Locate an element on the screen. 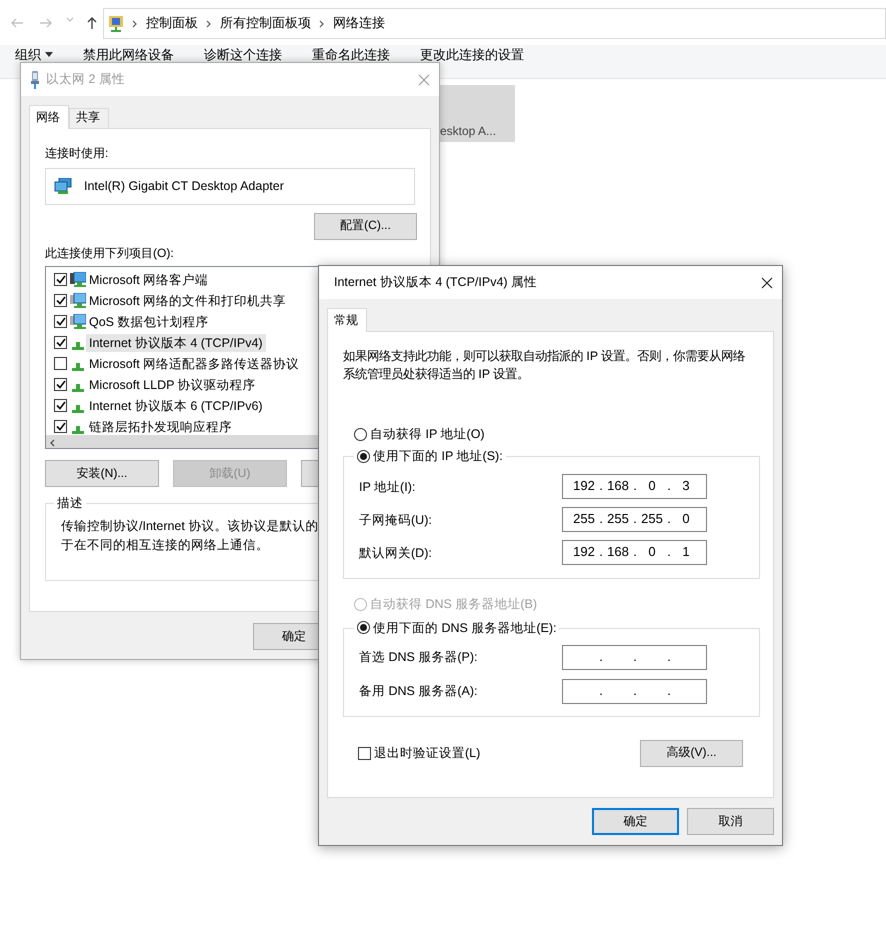 Image resolution: width=886 pixels, height=936 pixels. dialog-button: 确定 is located at coordinates (635, 821).